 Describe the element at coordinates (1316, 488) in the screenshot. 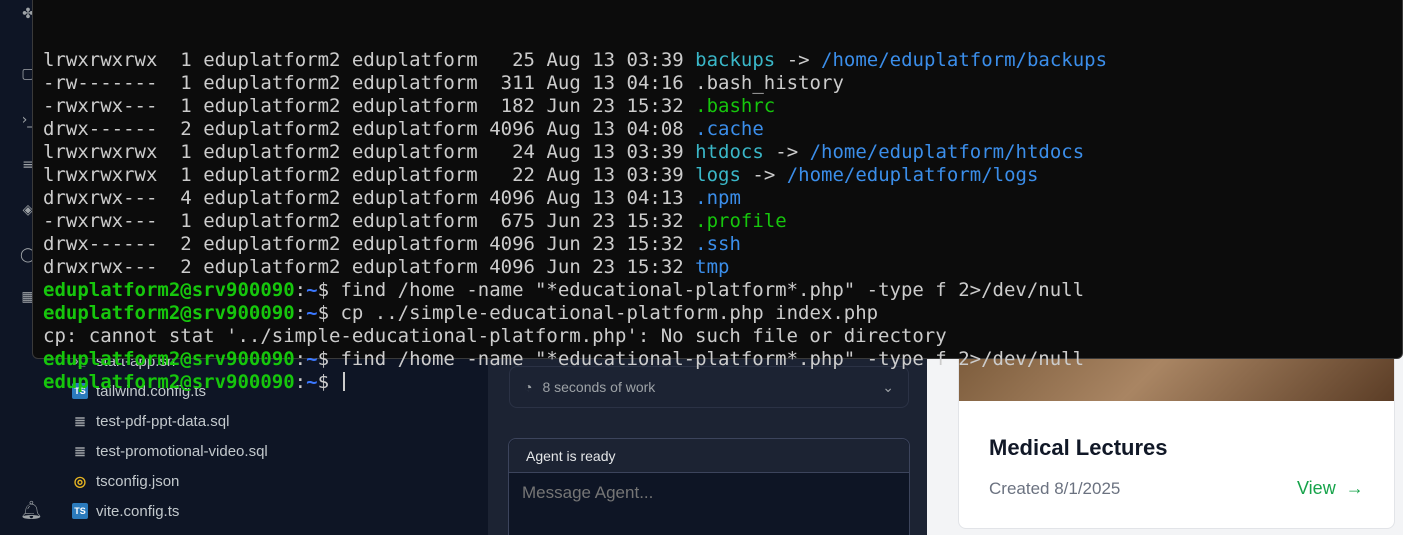

I see `view-link-label: View` at that location.